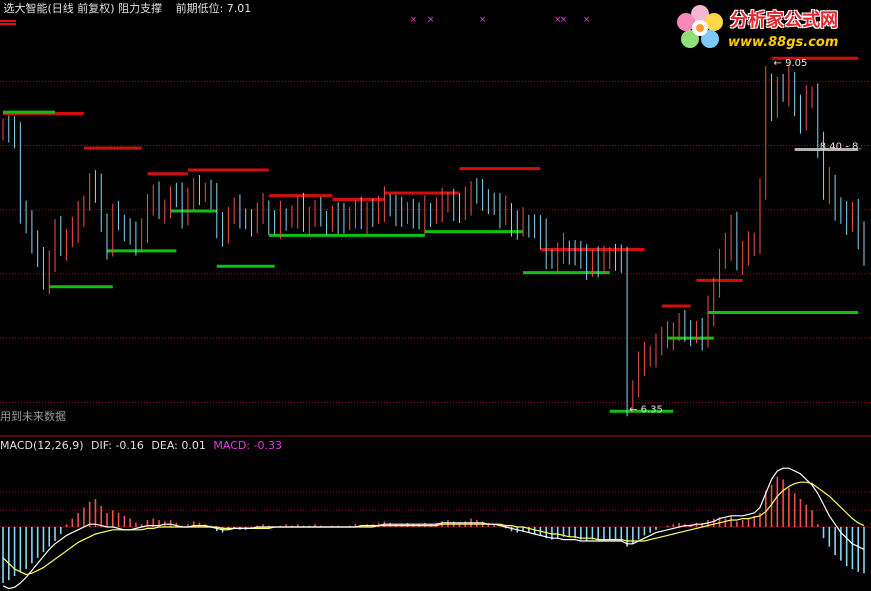 Image resolution: width=871 pixels, height=591 pixels. Describe the element at coordinates (164, 445) in the screenshot. I see `dea-label: DEA:` at that location.